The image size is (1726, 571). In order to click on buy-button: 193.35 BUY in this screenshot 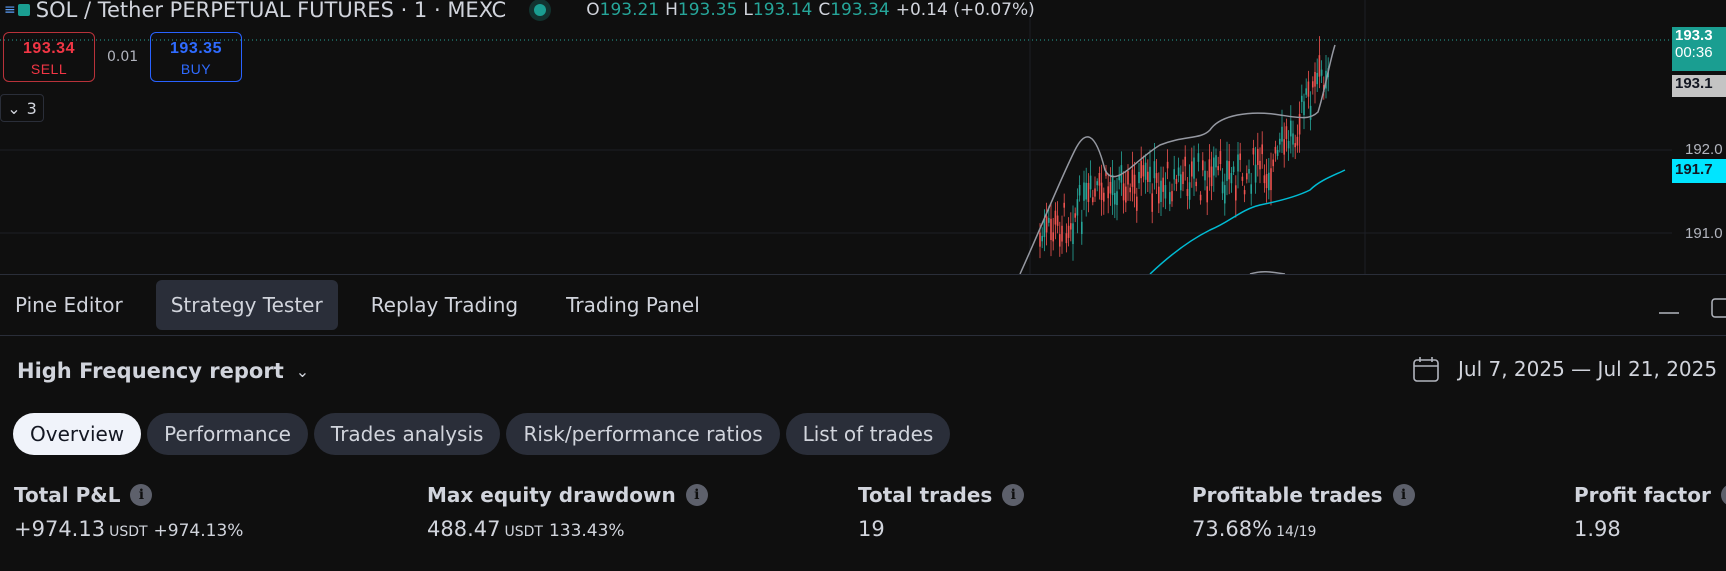, I will do `click(196, 57)`.